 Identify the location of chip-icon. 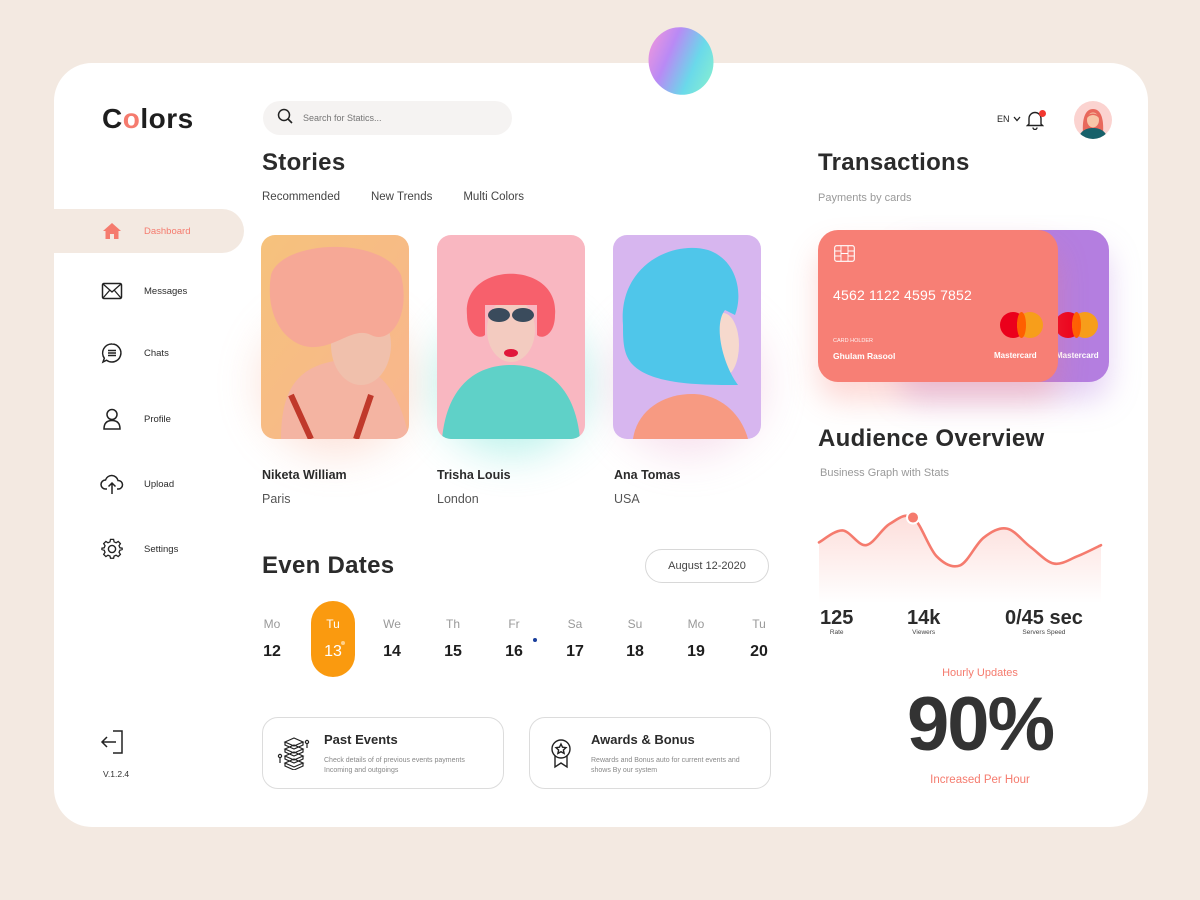
(844, 253).